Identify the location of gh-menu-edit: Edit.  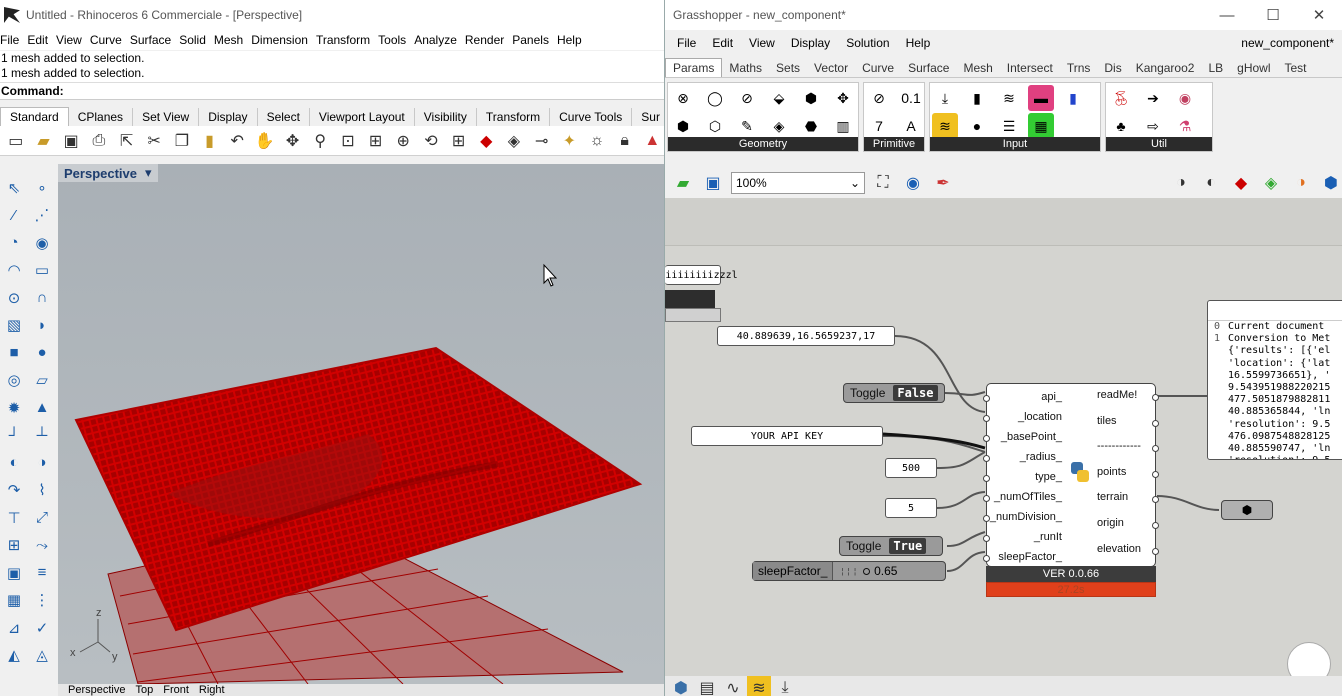
(722, 43).